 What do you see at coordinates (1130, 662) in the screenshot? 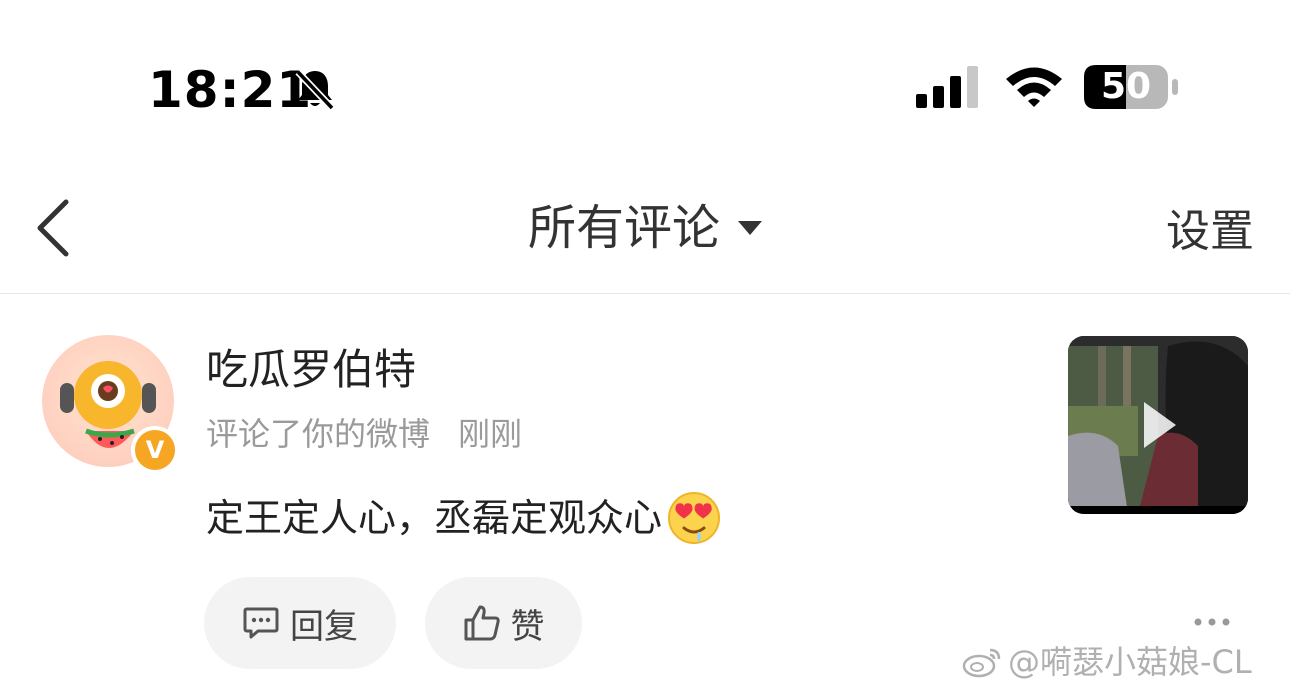
I see `watermark-text: @嗬瑟小菇娘-CL` at bounding box center [1130, 662].